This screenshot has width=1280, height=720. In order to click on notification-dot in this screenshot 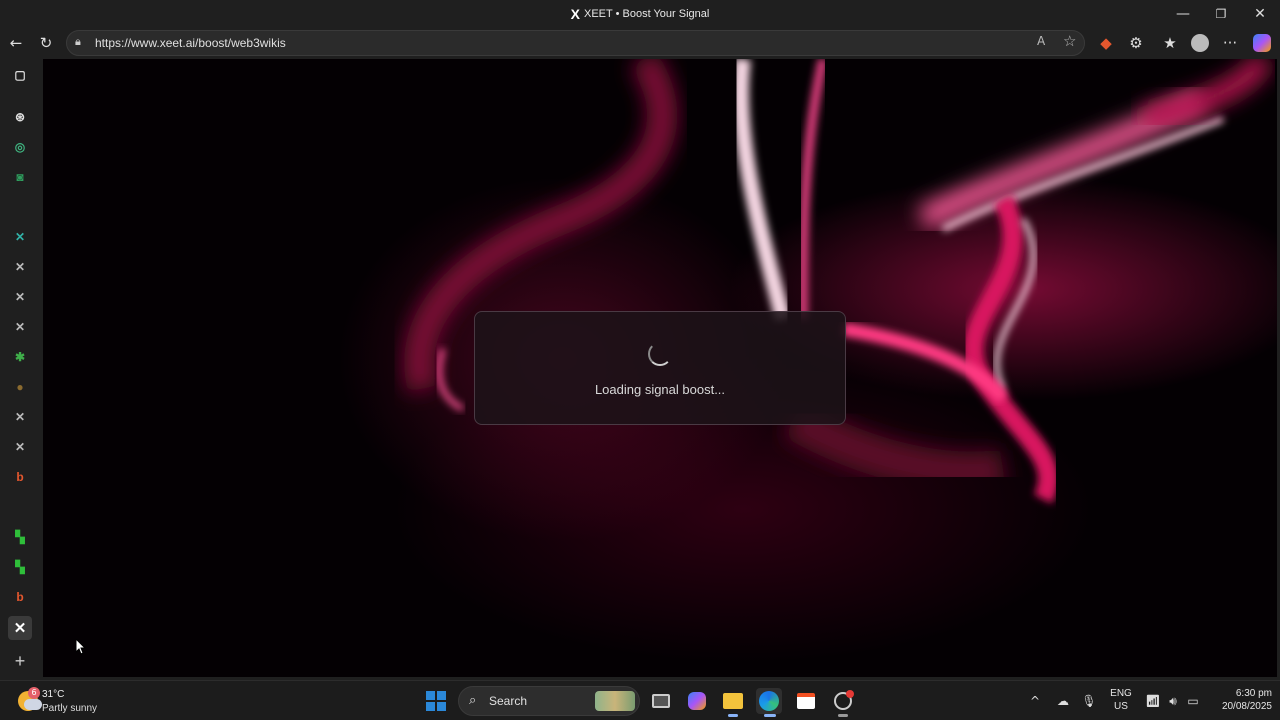, I will do `click(850, 694)`.